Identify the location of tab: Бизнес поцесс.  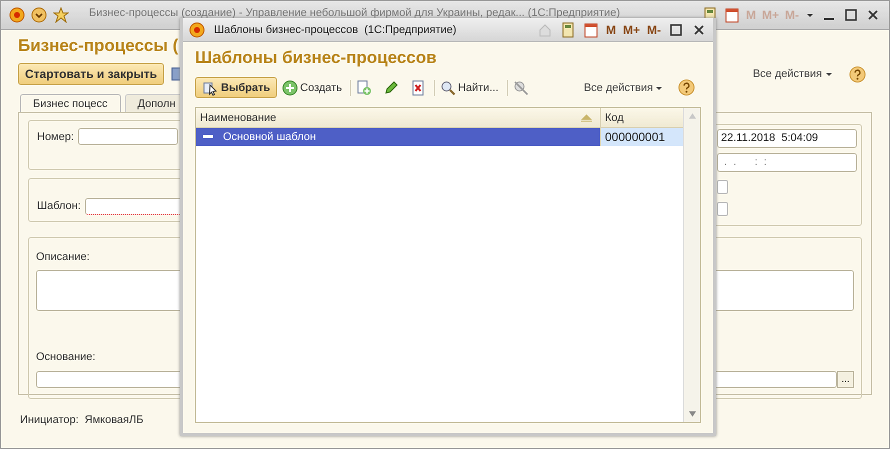
(70, 103).